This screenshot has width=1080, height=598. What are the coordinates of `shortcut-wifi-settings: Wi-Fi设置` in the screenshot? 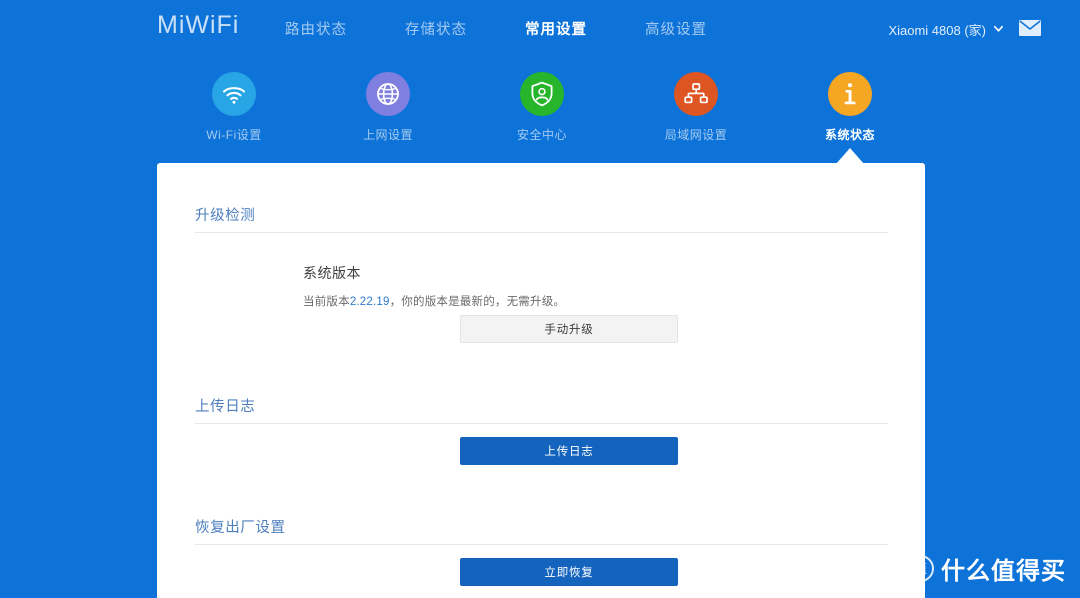 It's located at (234, 107).